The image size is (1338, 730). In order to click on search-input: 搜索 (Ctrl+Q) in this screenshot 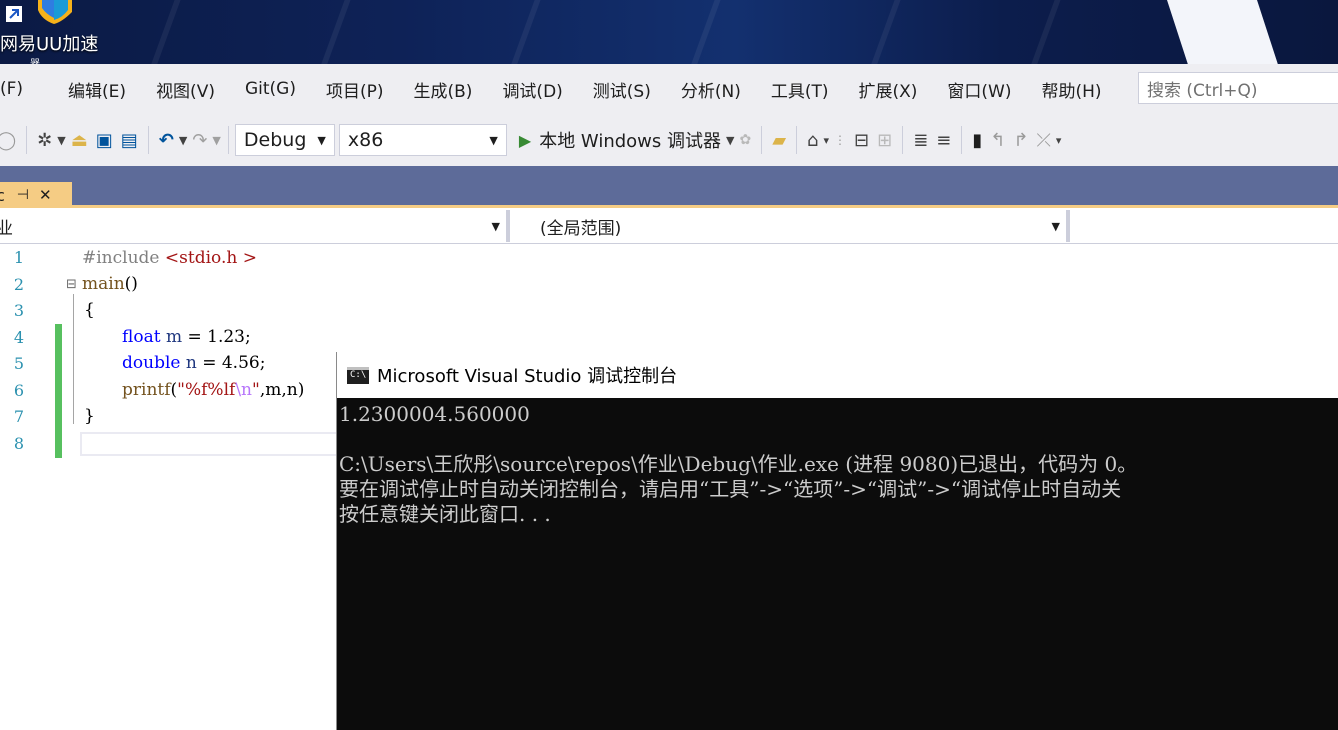, I will do `click(1238, 88)`.